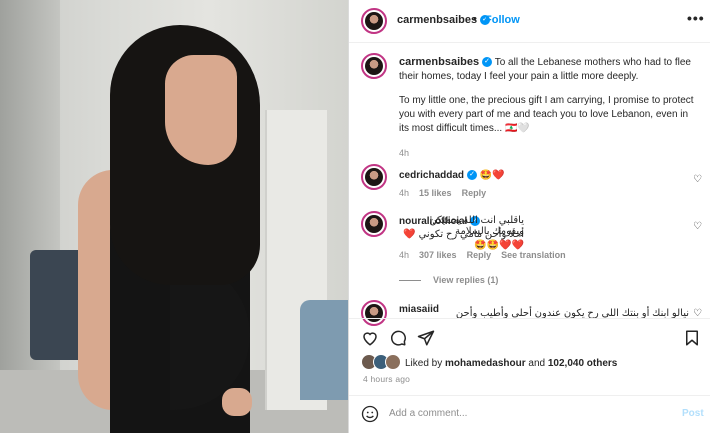 This screenshot has height=434, width=710. I want to click on comment-likes: 307 likes, so click(438, 255).